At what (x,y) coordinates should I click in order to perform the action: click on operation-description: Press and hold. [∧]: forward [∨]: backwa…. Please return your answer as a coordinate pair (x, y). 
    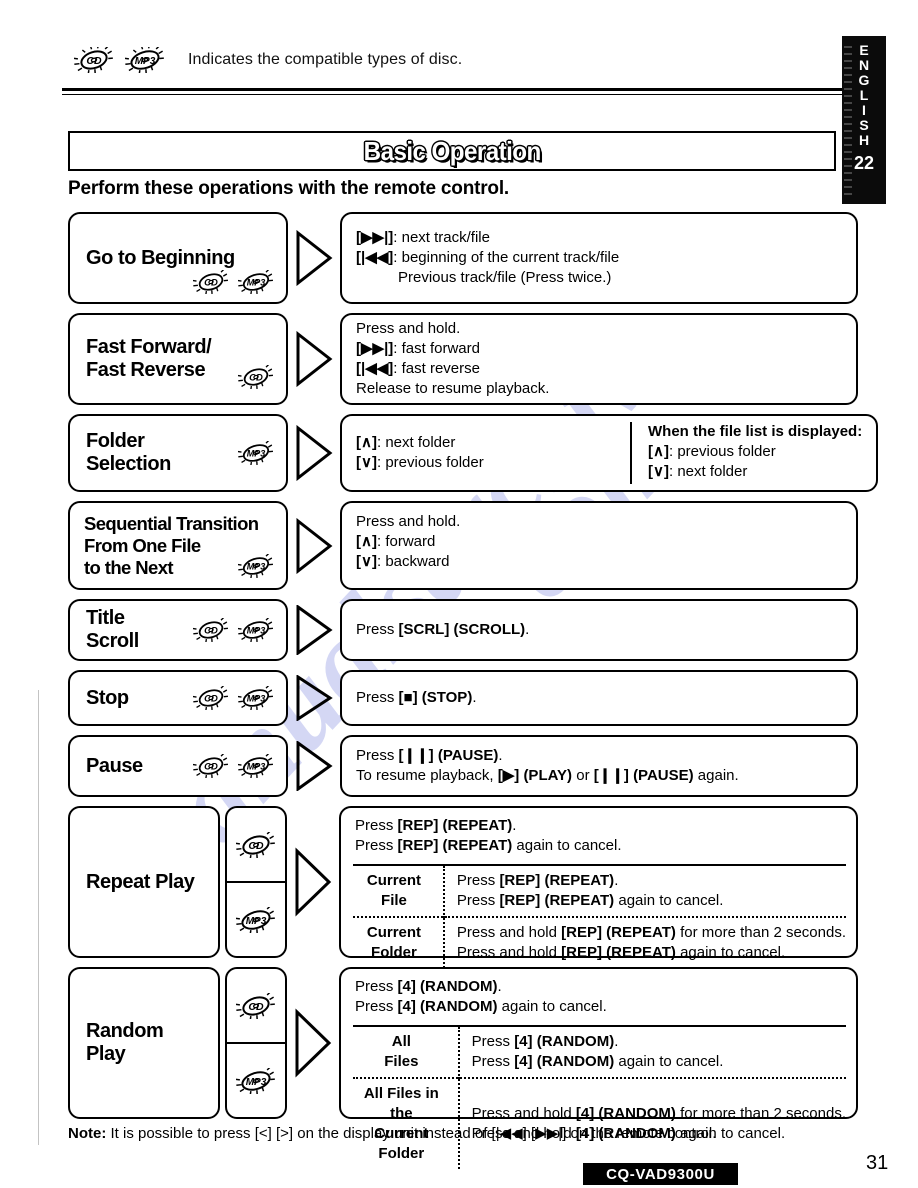
    Looking at the image, I should click on (599, 545).